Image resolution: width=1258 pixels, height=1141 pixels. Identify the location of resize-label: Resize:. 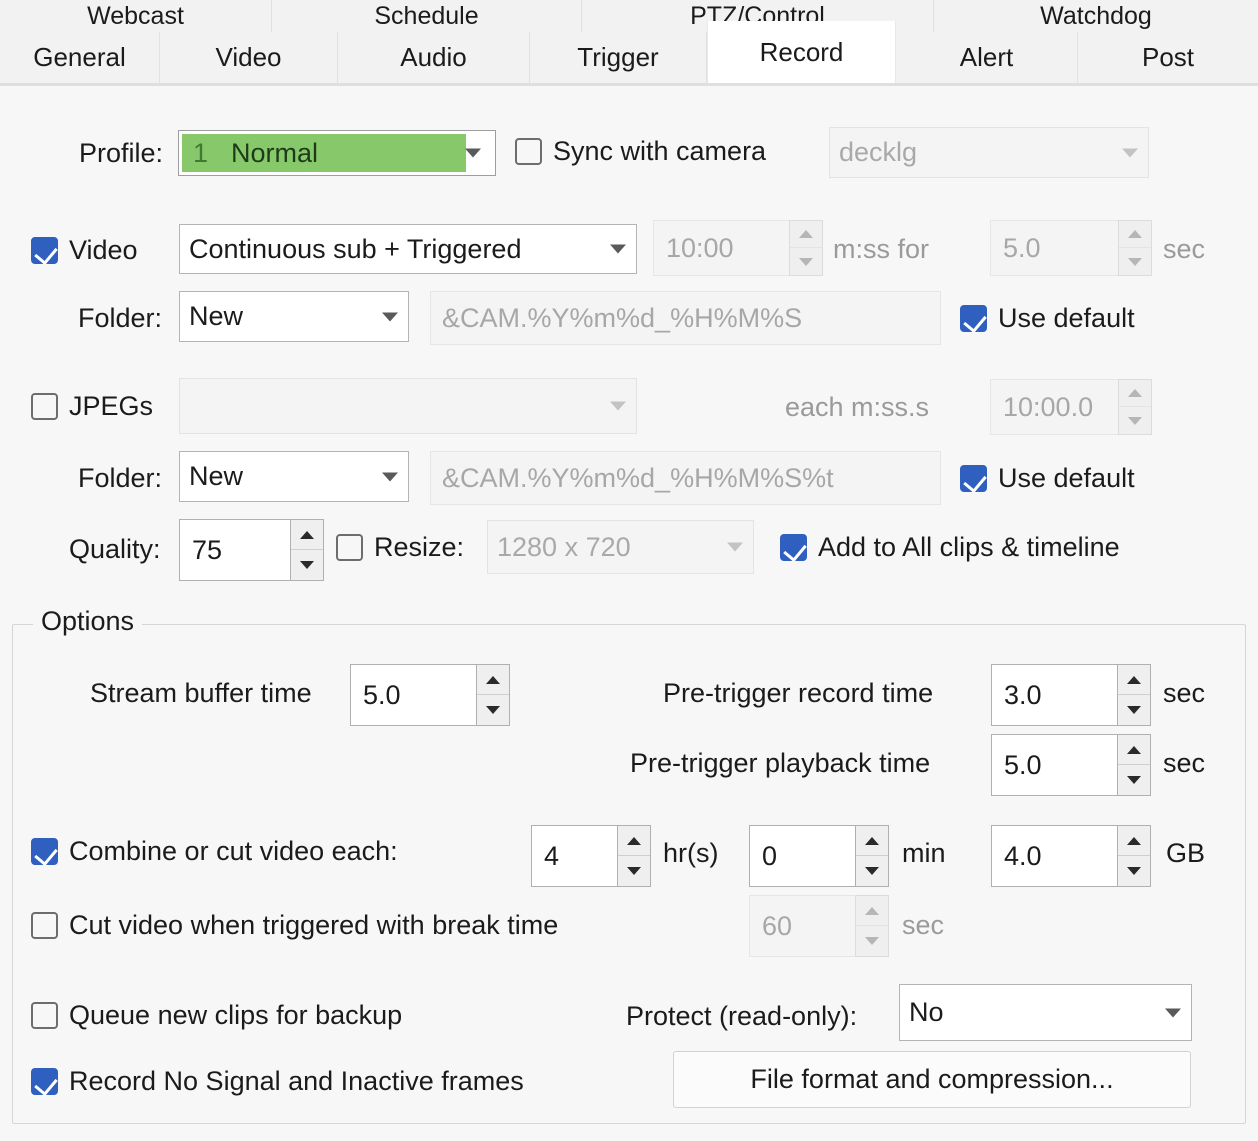
(419, 547).